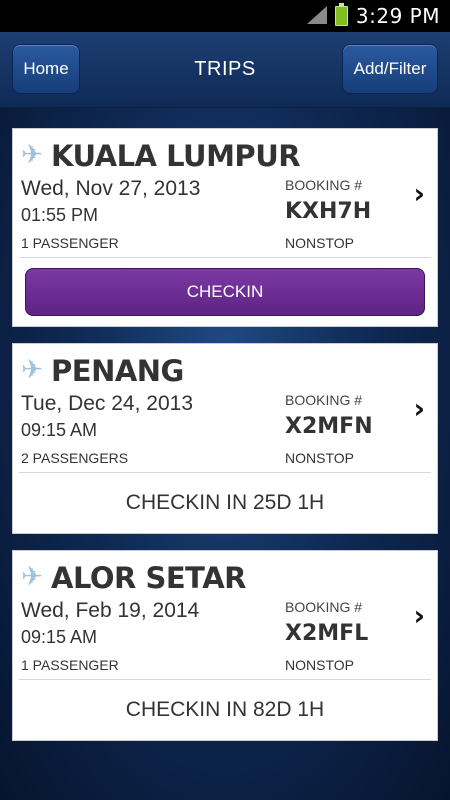 The height and width of the screenshot is (800, 450). I want to click on signal-icon, so click(316, 16).